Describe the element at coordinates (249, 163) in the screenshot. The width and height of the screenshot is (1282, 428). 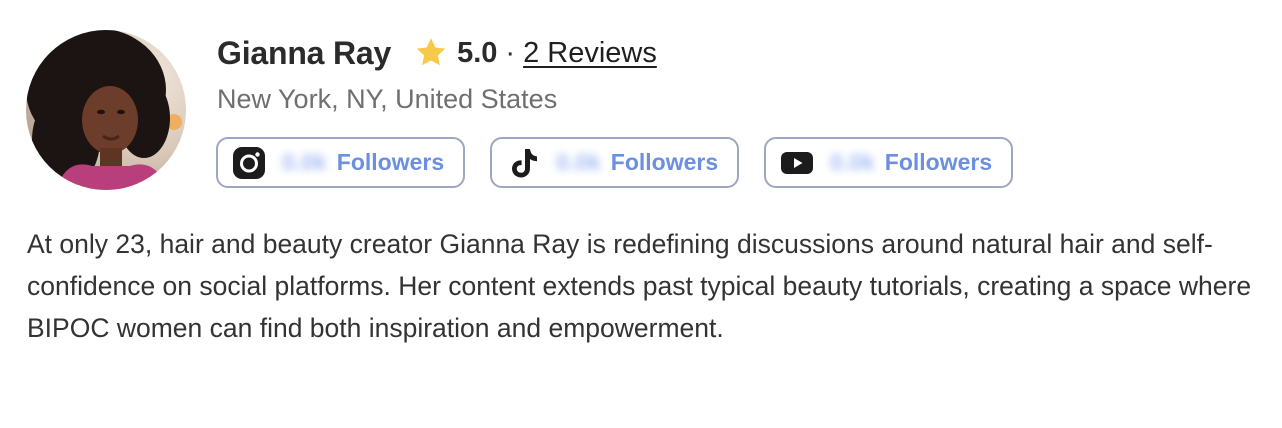
I see `instagram-icon` at that location.